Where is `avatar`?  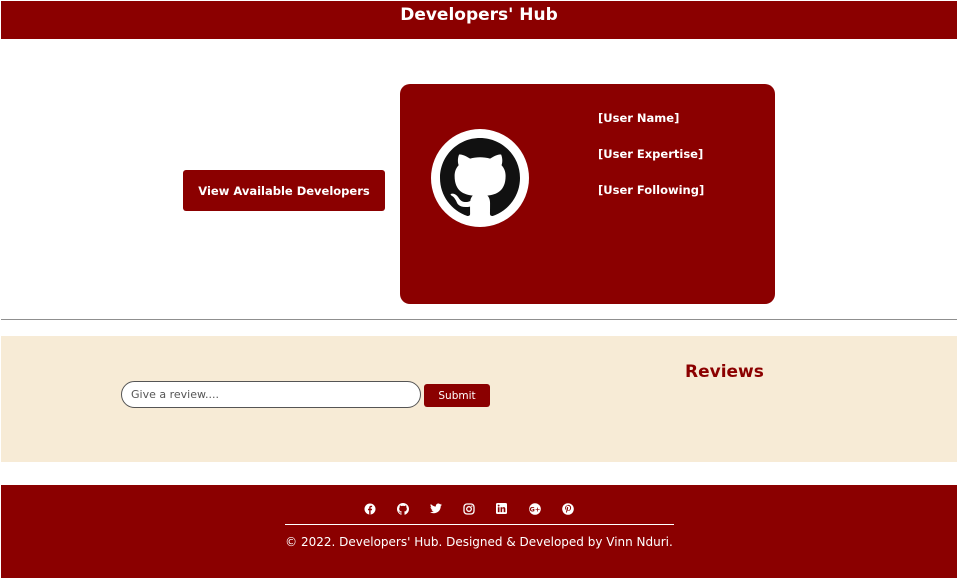
avatar is located at coordinates (480, 178).